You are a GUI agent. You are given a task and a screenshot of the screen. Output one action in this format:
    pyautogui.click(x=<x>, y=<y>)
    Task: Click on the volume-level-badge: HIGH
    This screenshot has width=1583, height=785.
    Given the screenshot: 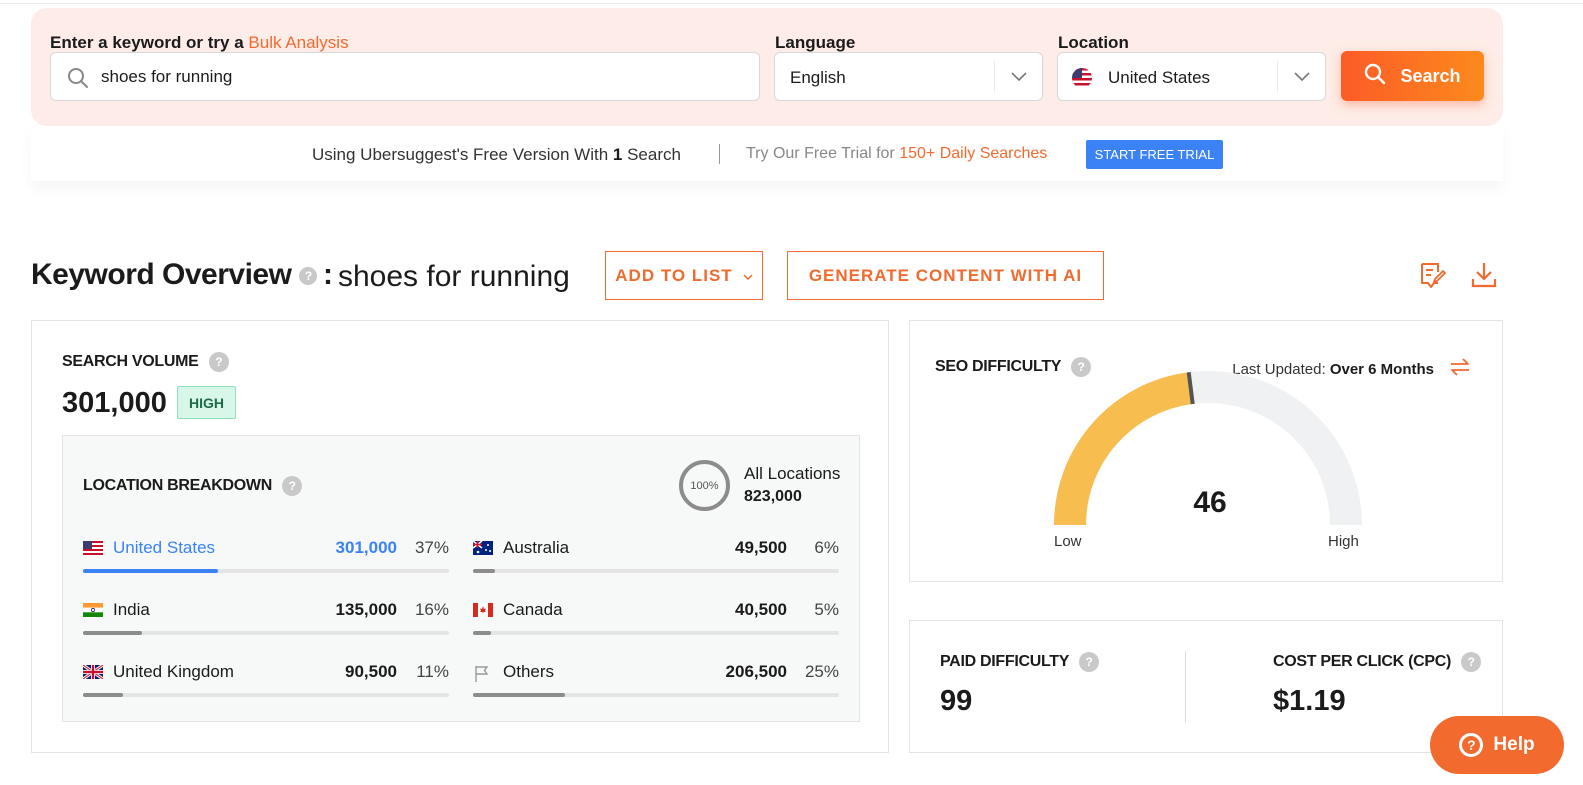 What is the action you would take?
    pyautogui.click(x=206, y=402)
    